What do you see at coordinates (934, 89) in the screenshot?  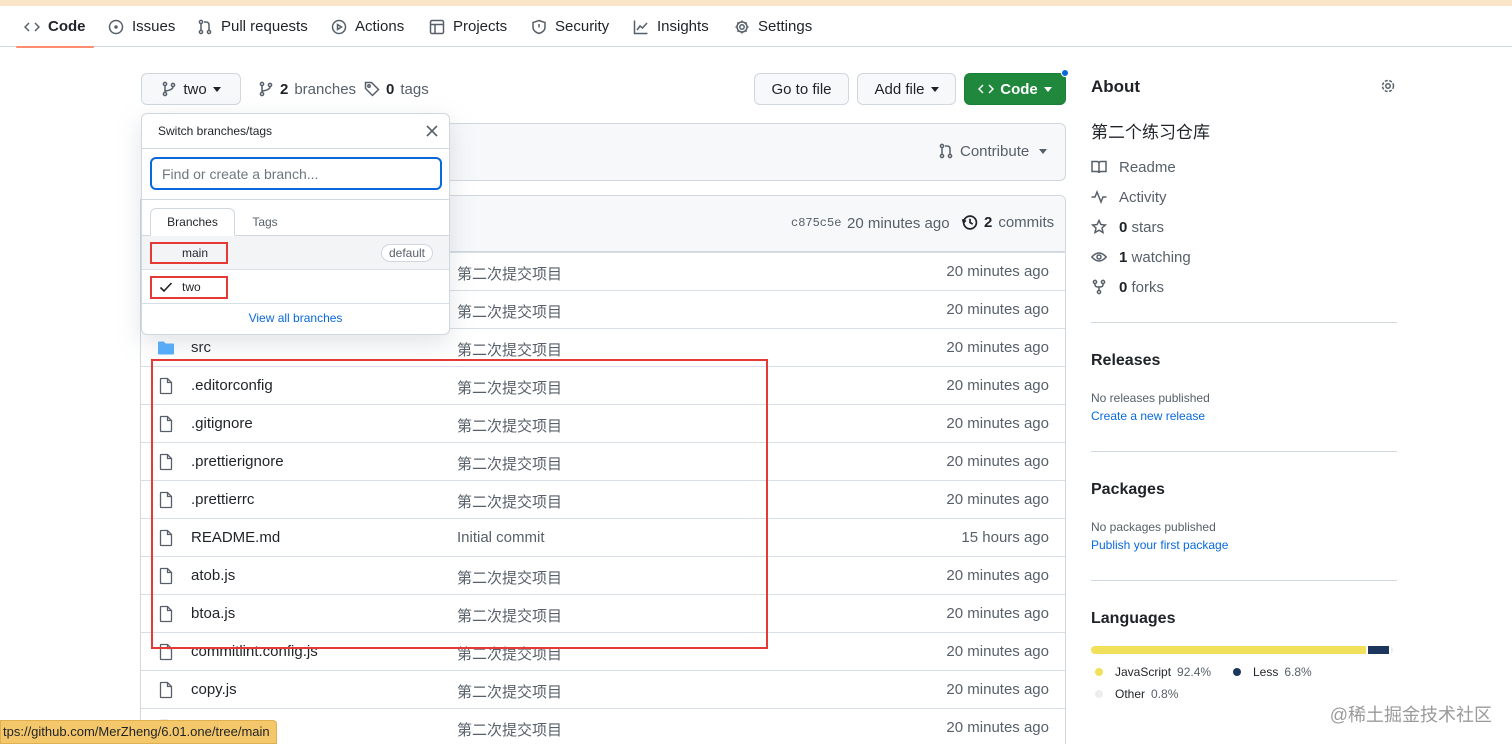 I see `caret-down-icon` at bounding box center [934, 89].